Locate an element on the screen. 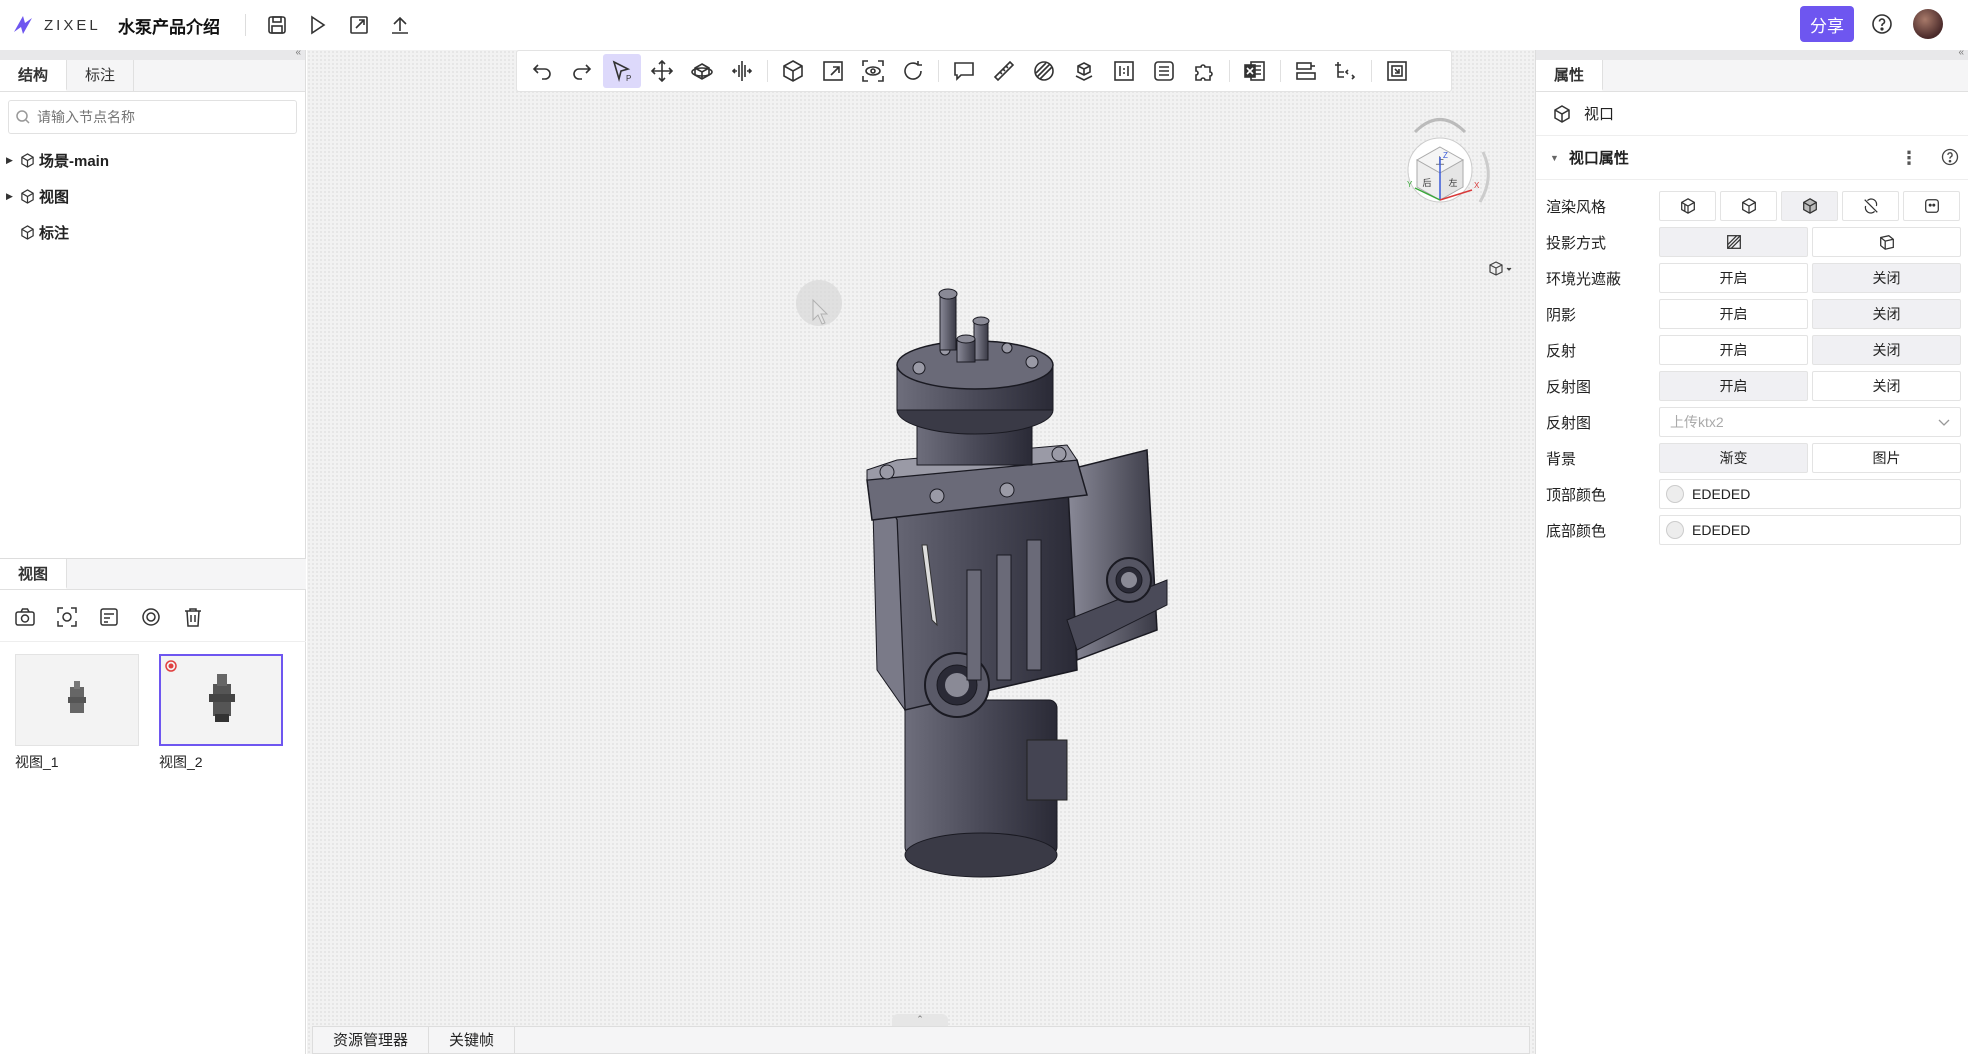 Image resolution: width=1968 pixels, height=1055 pixels. zixel-logo-icon is located at coordinates (23, 25).